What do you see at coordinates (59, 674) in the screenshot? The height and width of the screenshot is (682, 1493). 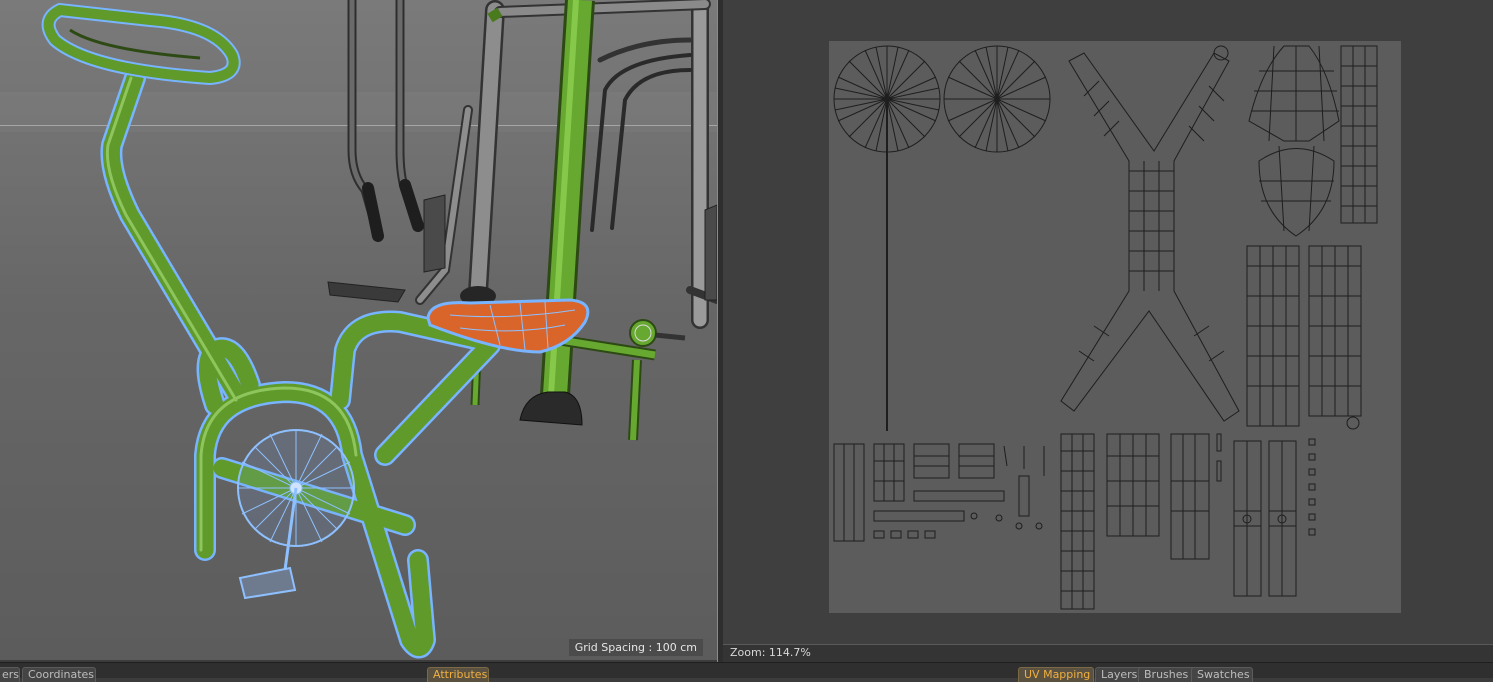 I see `tab-coordinates: Coordinates` at bounding box center [59, 674].